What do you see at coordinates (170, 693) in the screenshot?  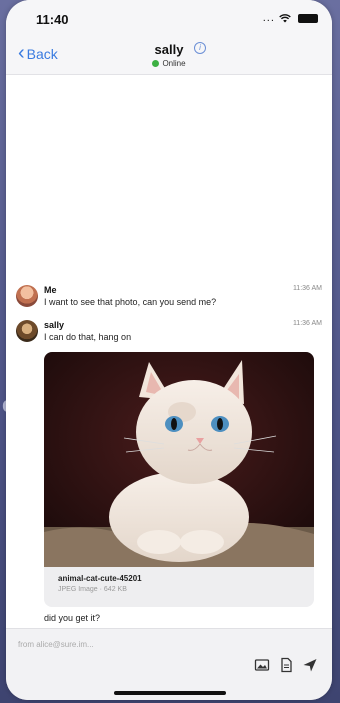 I see `home-indicator` at bounding box center [170, 693].